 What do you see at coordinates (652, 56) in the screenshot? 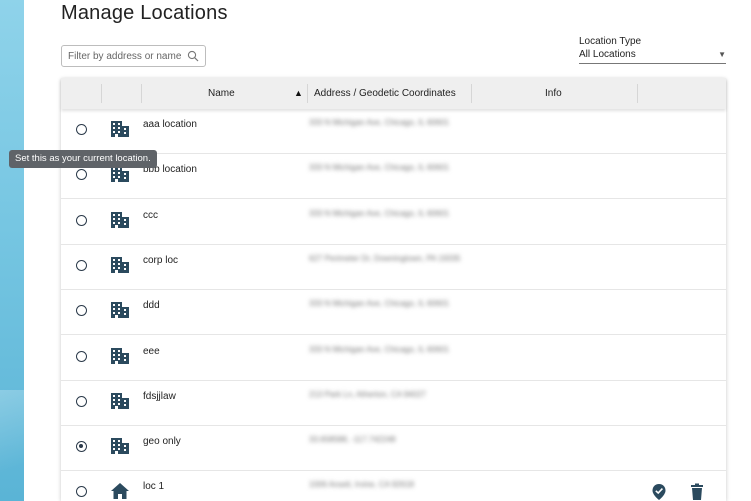
I see `location-type-dropdown: All Locations ▼` at bounding box center [652, 56].